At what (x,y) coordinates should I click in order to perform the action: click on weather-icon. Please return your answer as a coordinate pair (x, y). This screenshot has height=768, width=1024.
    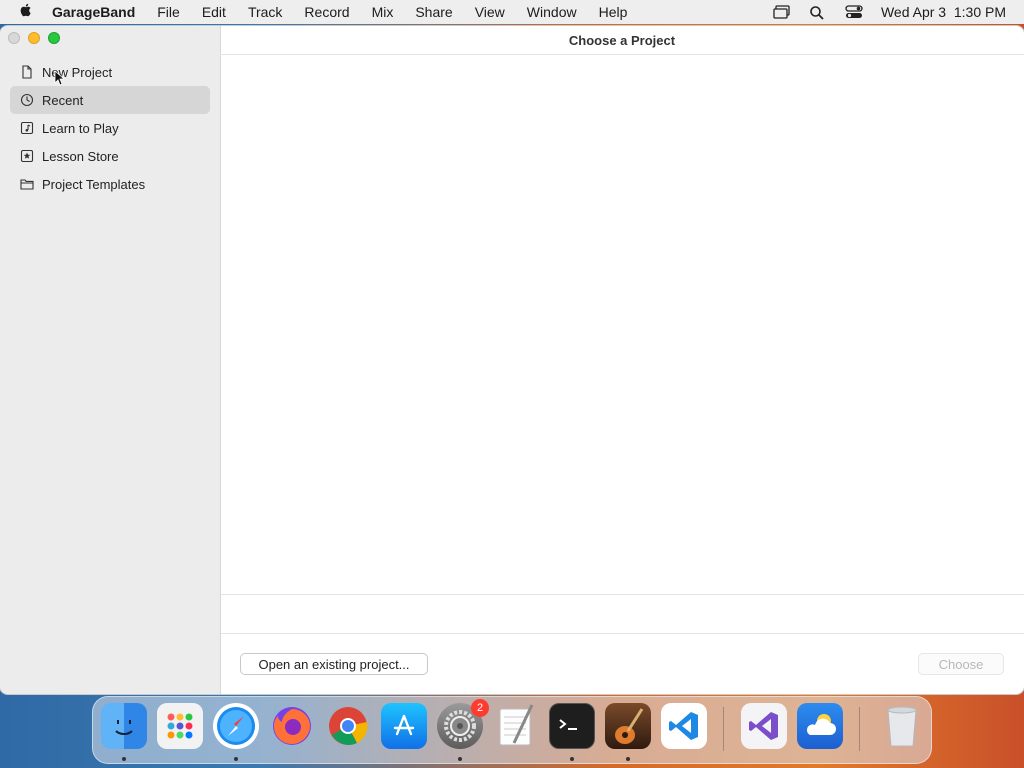
    Looking at the image, I should click on (820, 726).